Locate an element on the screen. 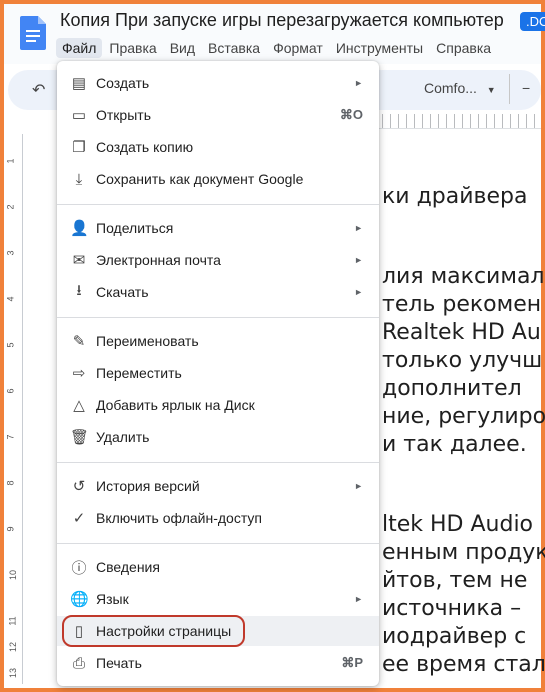 The height and width of the screenshot is (692, 545). shortcut-label: ⌘O is located at coordinates (351, 114).